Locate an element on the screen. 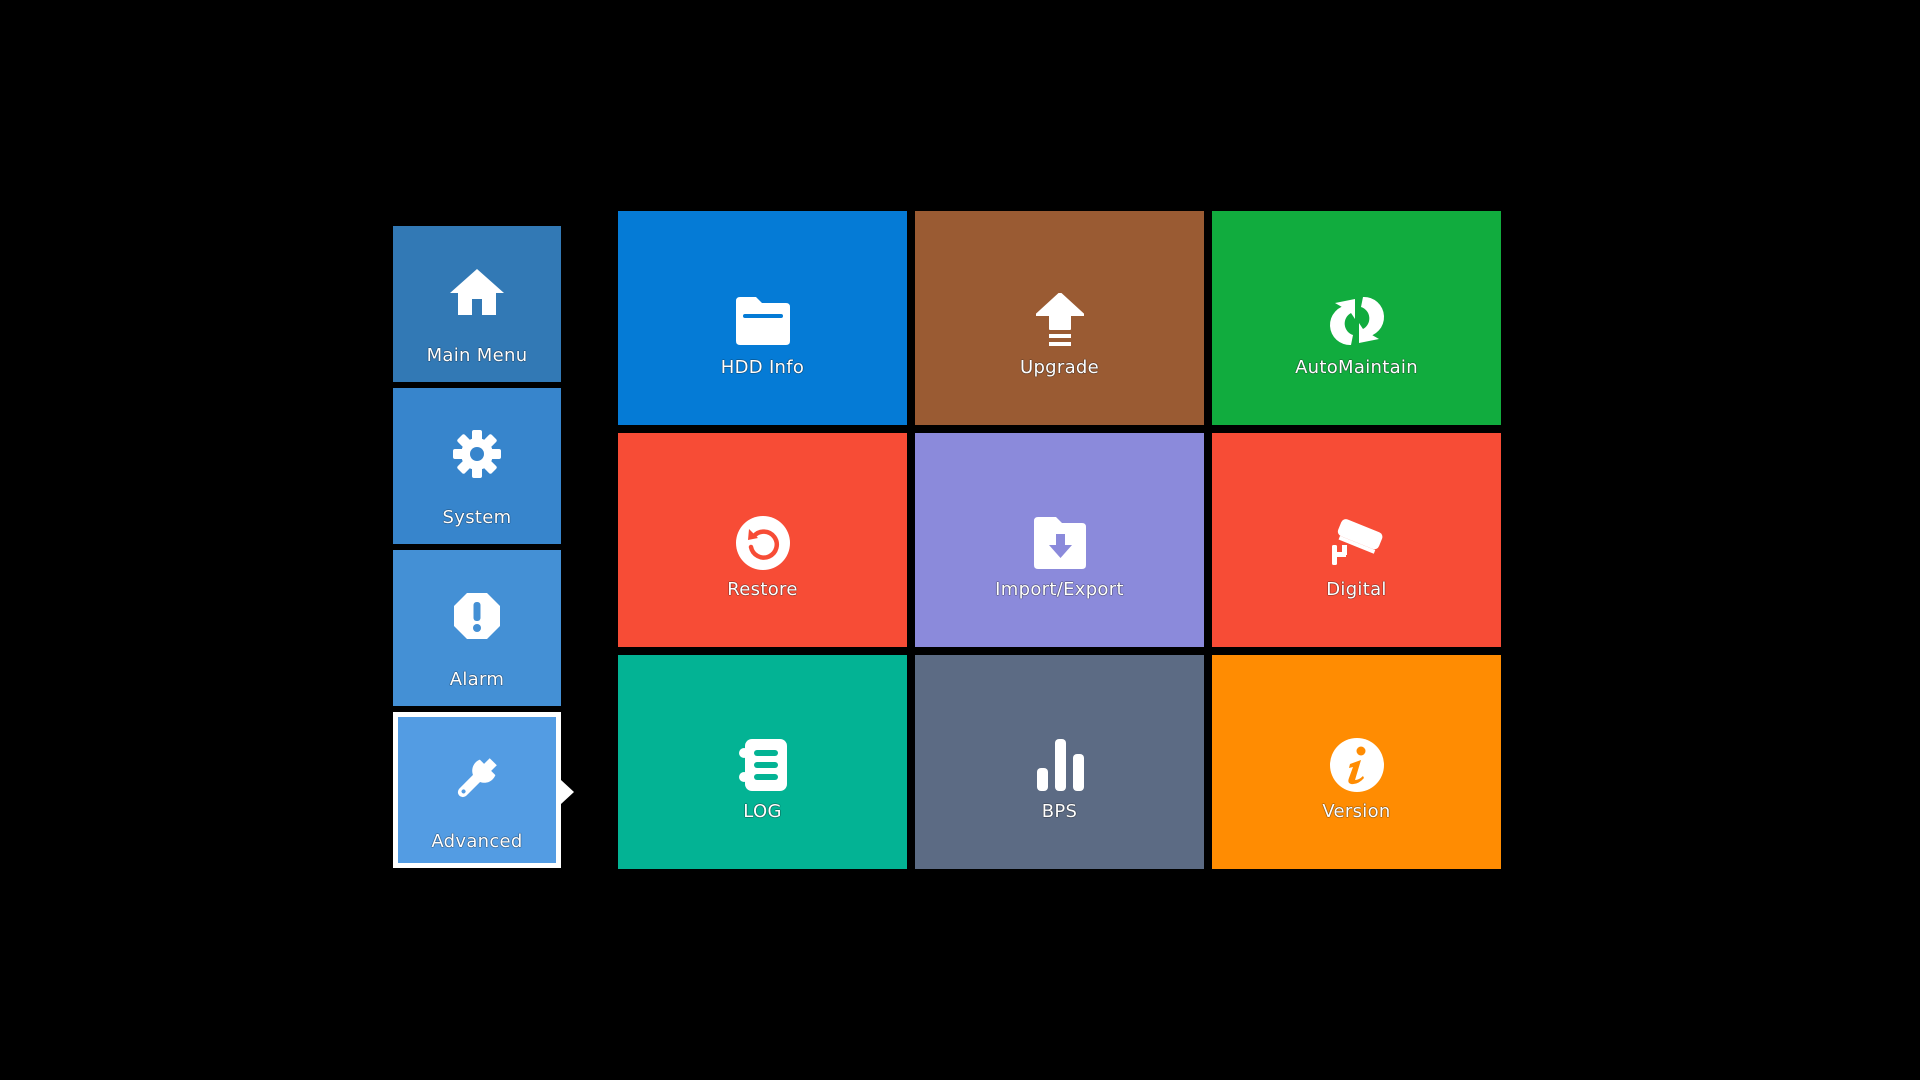  tile-label: Import/Export is located at coordinates (1059, 589).